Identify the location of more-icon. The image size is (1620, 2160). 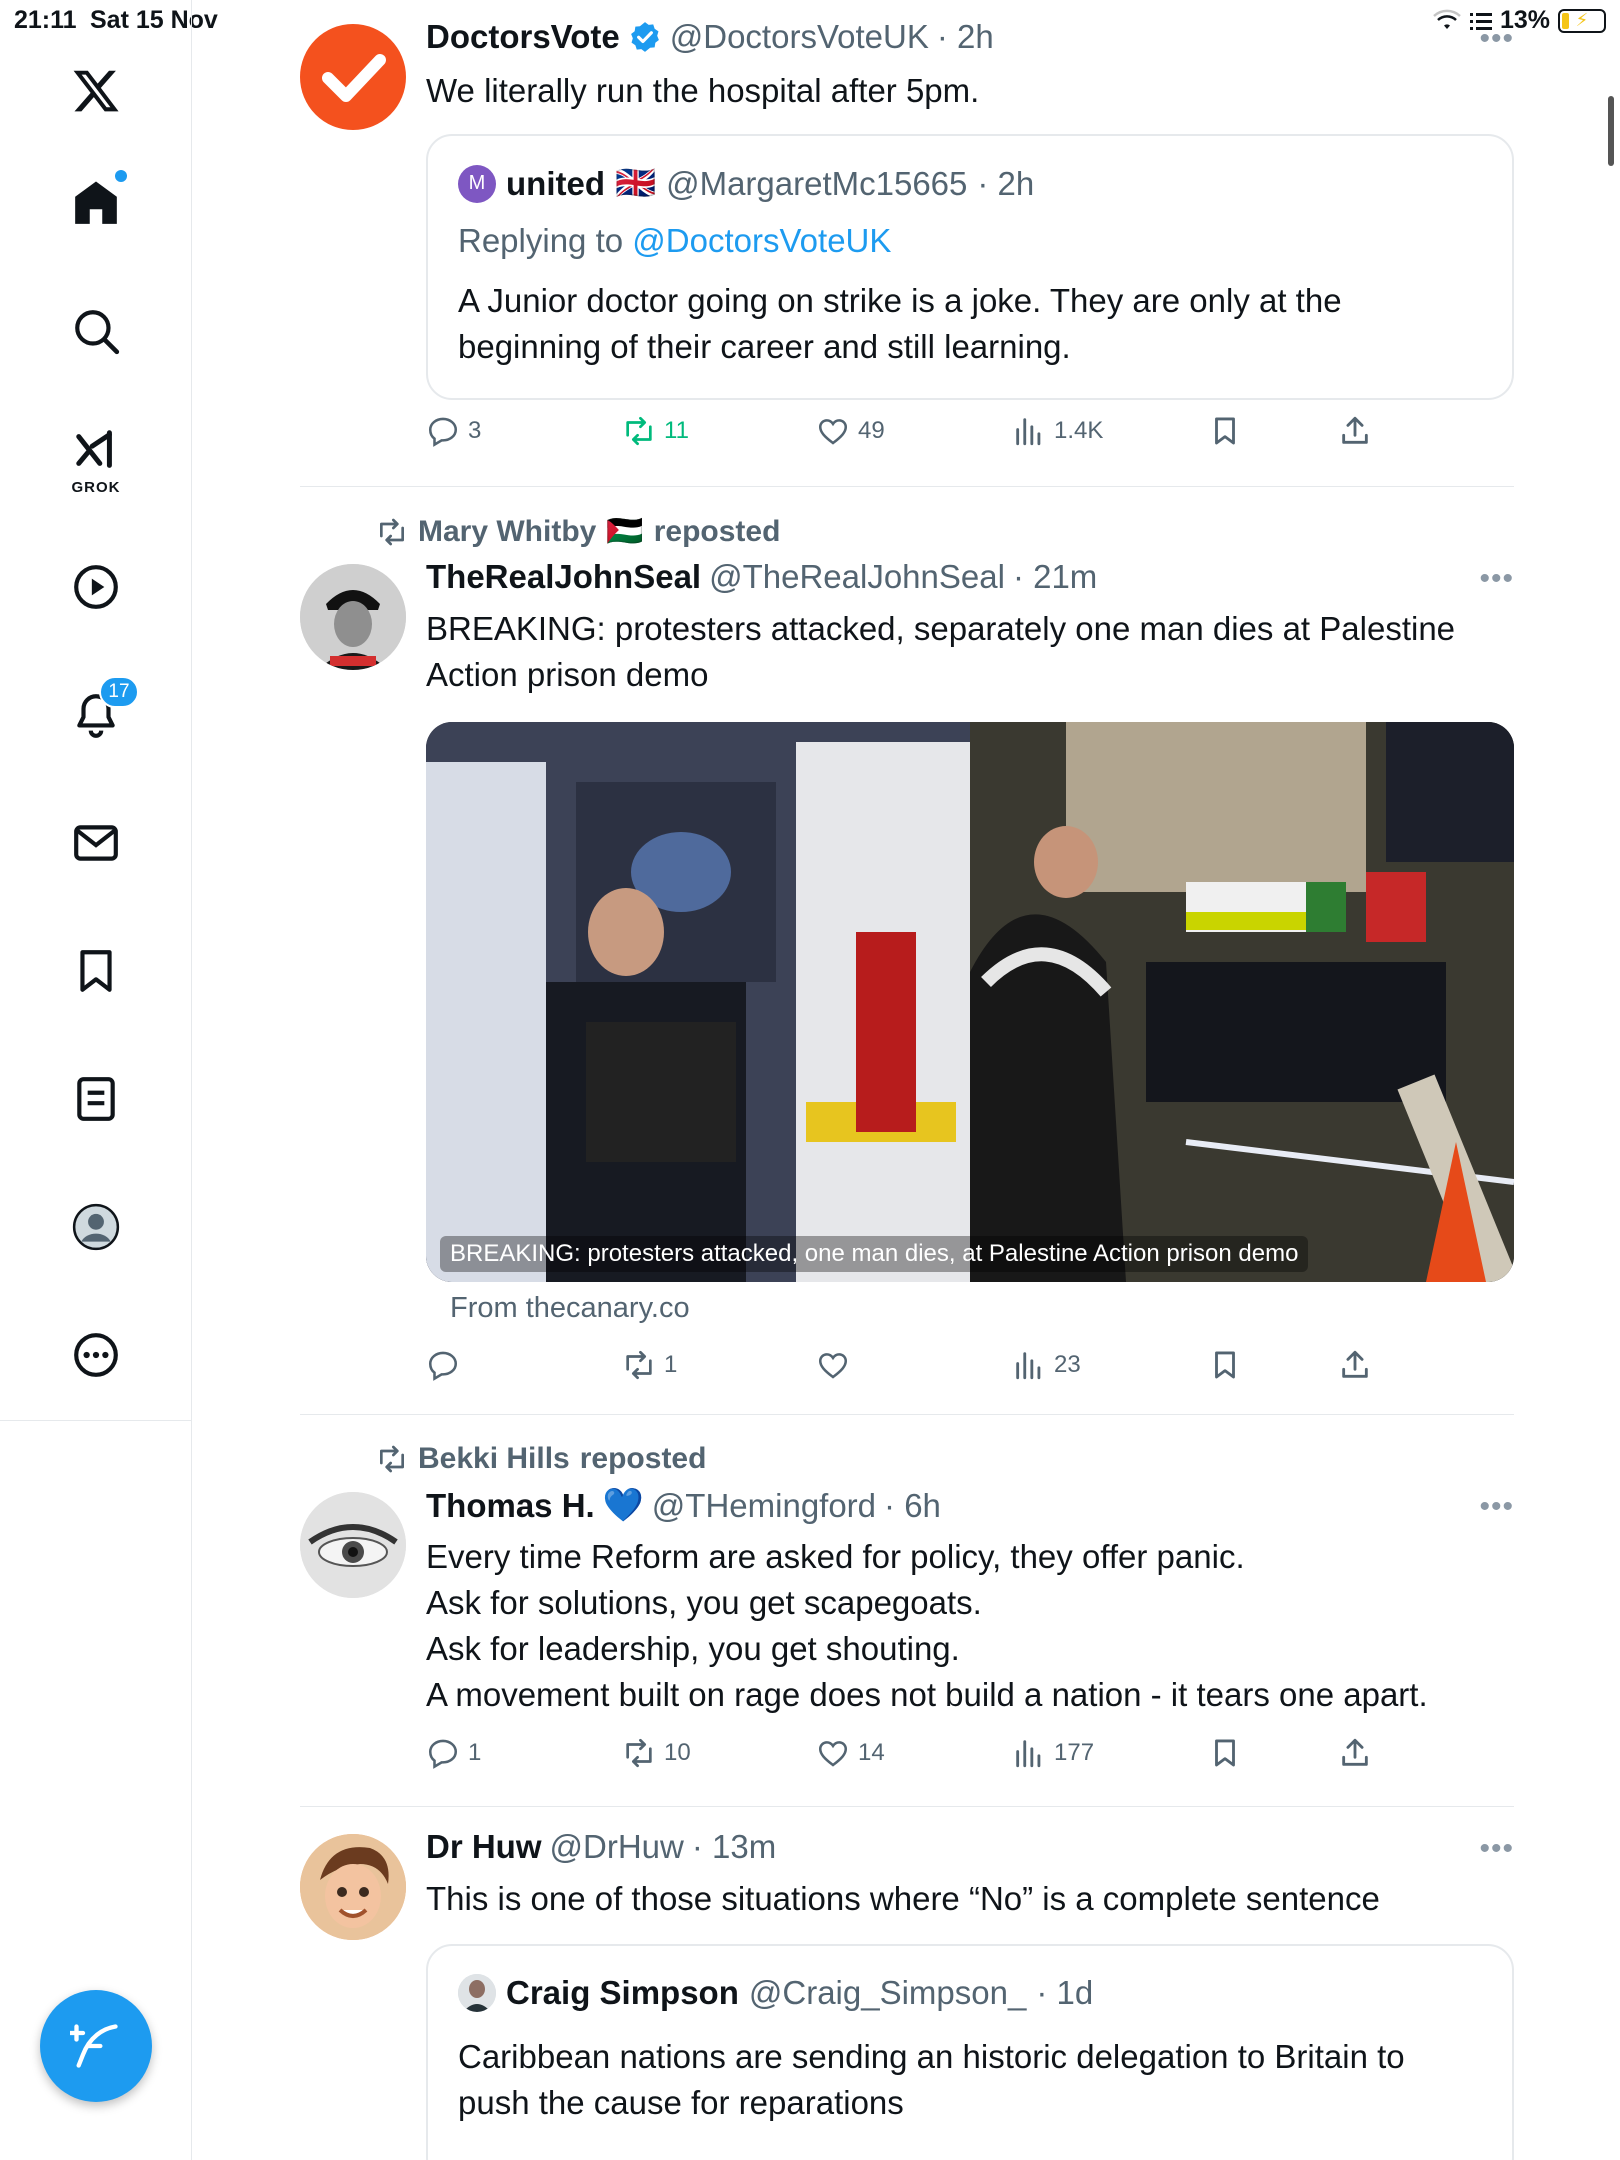
(96, 1355).